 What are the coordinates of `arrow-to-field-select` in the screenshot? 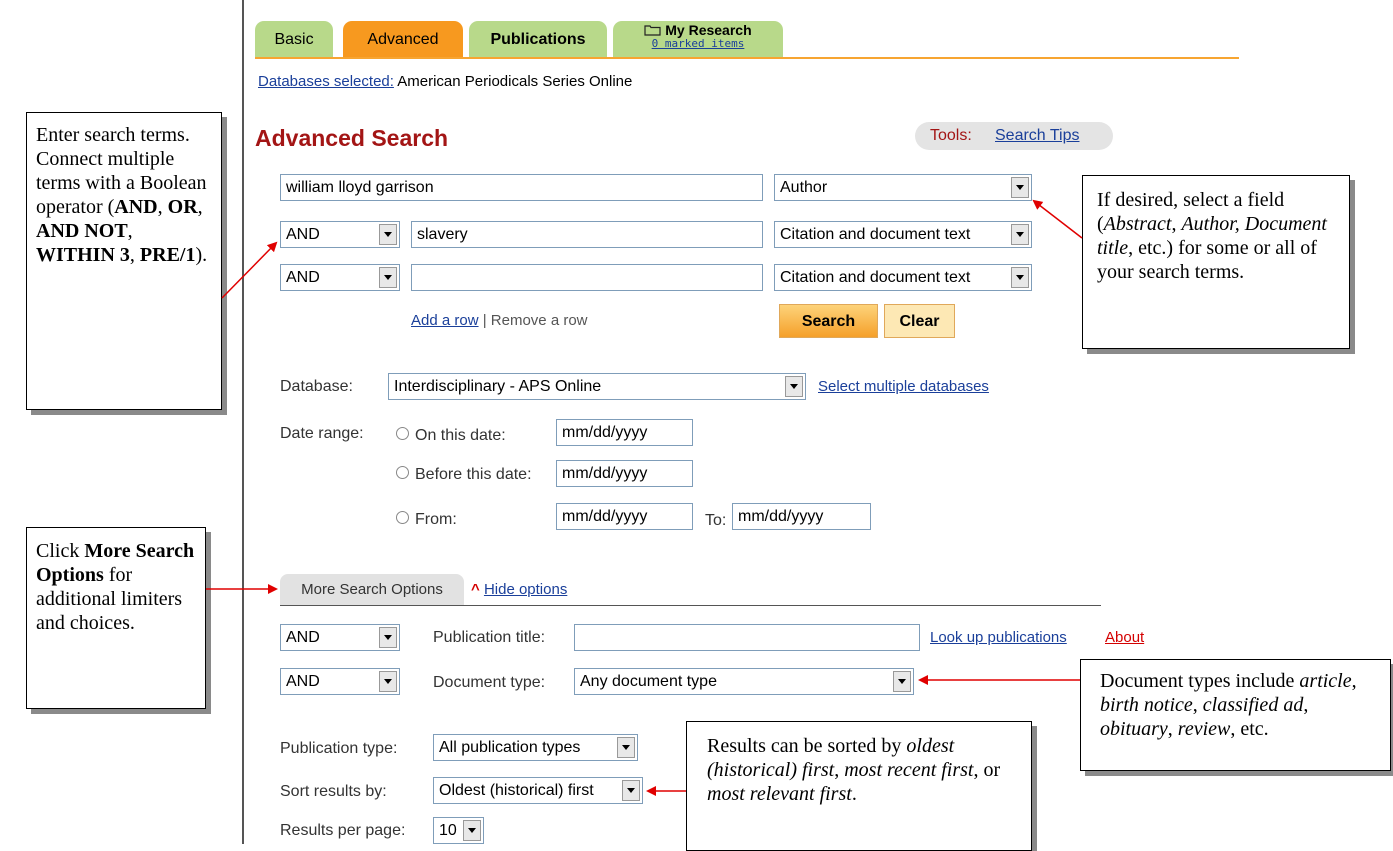 It's located at (1057, 219).